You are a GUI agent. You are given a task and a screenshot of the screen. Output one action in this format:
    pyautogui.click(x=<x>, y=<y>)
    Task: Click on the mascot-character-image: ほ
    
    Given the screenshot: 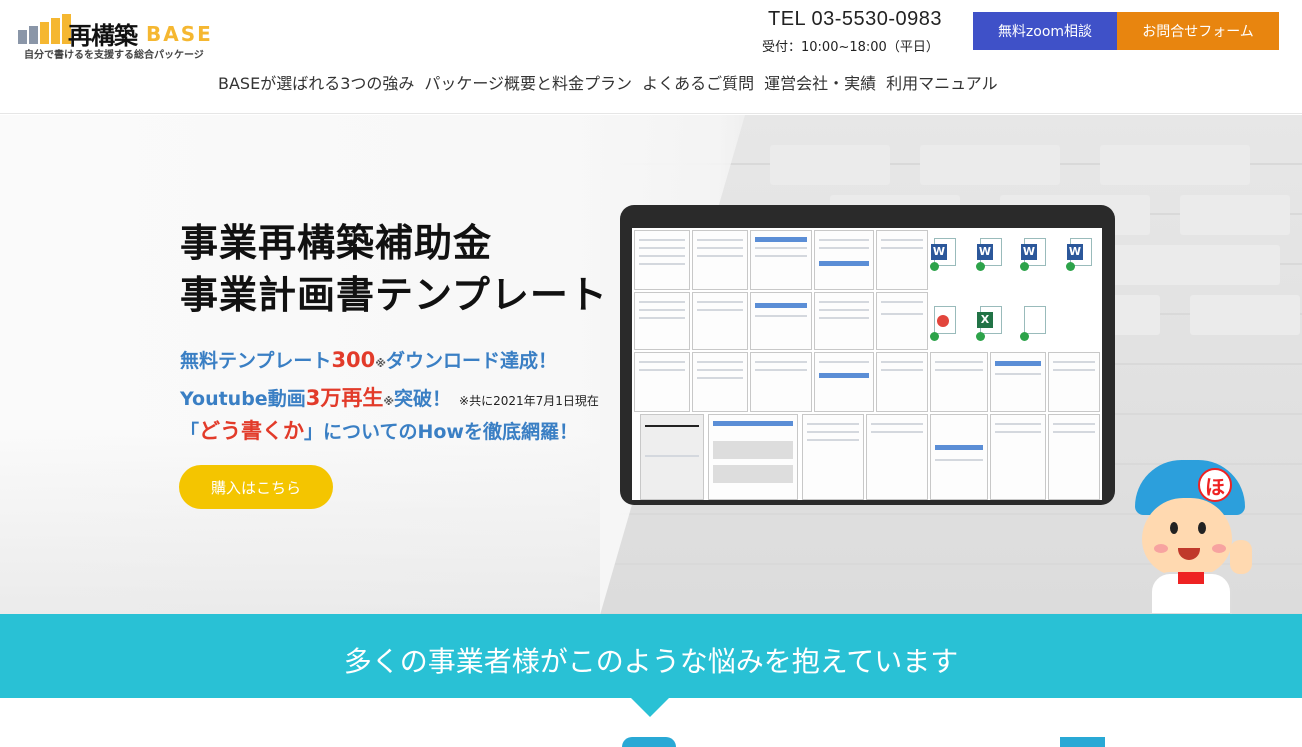 What is the action you would take?
    pyautogui.click(x=1195, y=537)
    